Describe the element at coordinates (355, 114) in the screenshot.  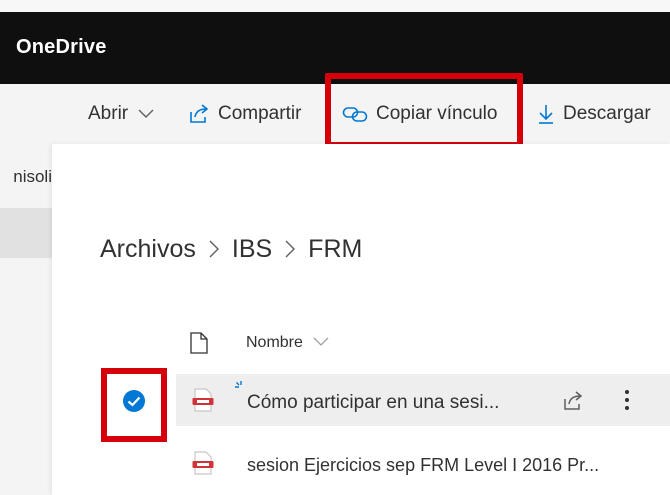
I see `link-icon` at that location.